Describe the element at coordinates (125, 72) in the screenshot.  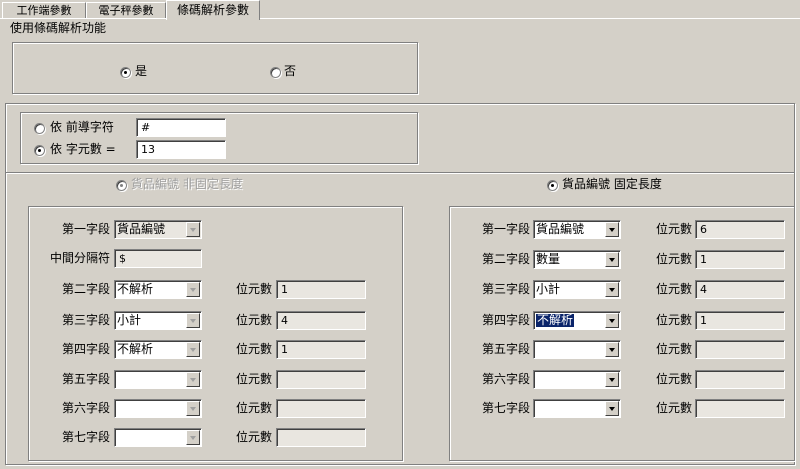
I see `enable-yes-radio` at that location.